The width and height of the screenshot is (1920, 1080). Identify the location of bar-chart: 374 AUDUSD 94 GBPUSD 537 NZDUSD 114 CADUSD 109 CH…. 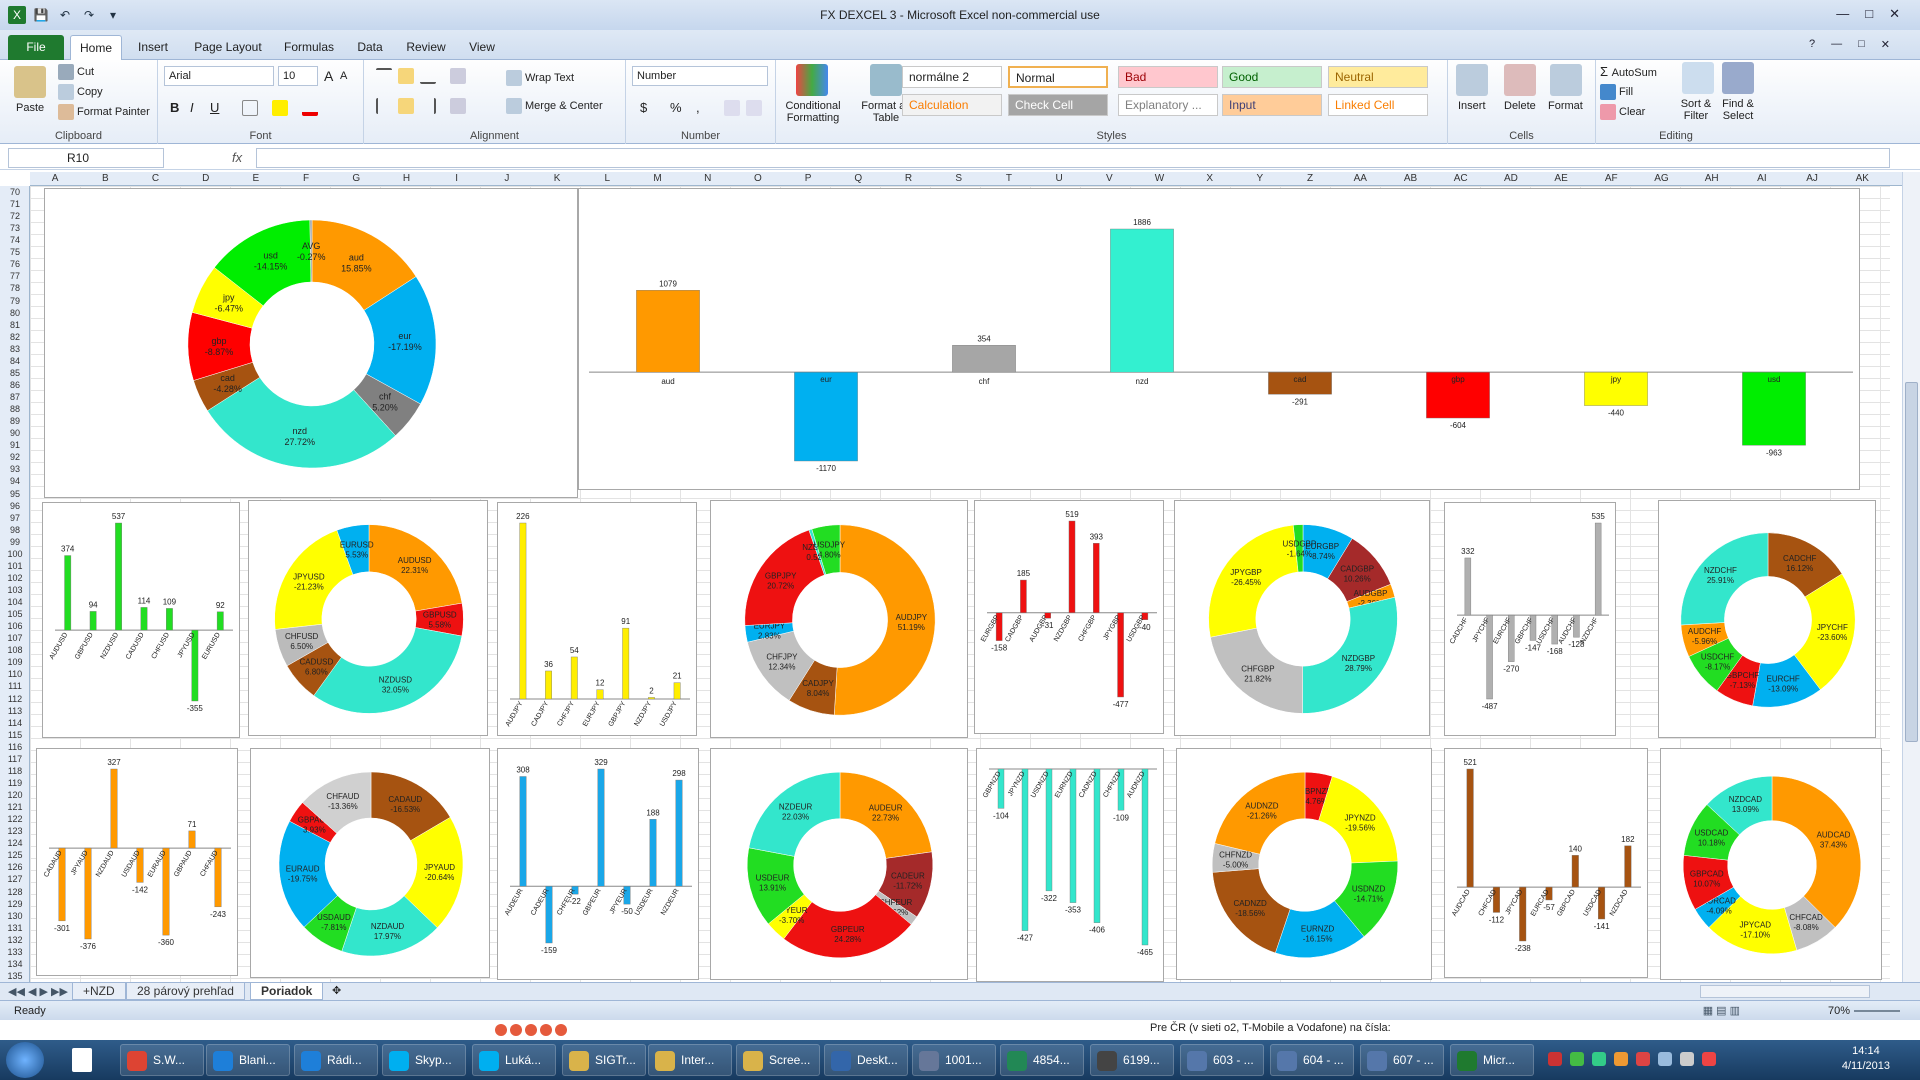
(141, 620).